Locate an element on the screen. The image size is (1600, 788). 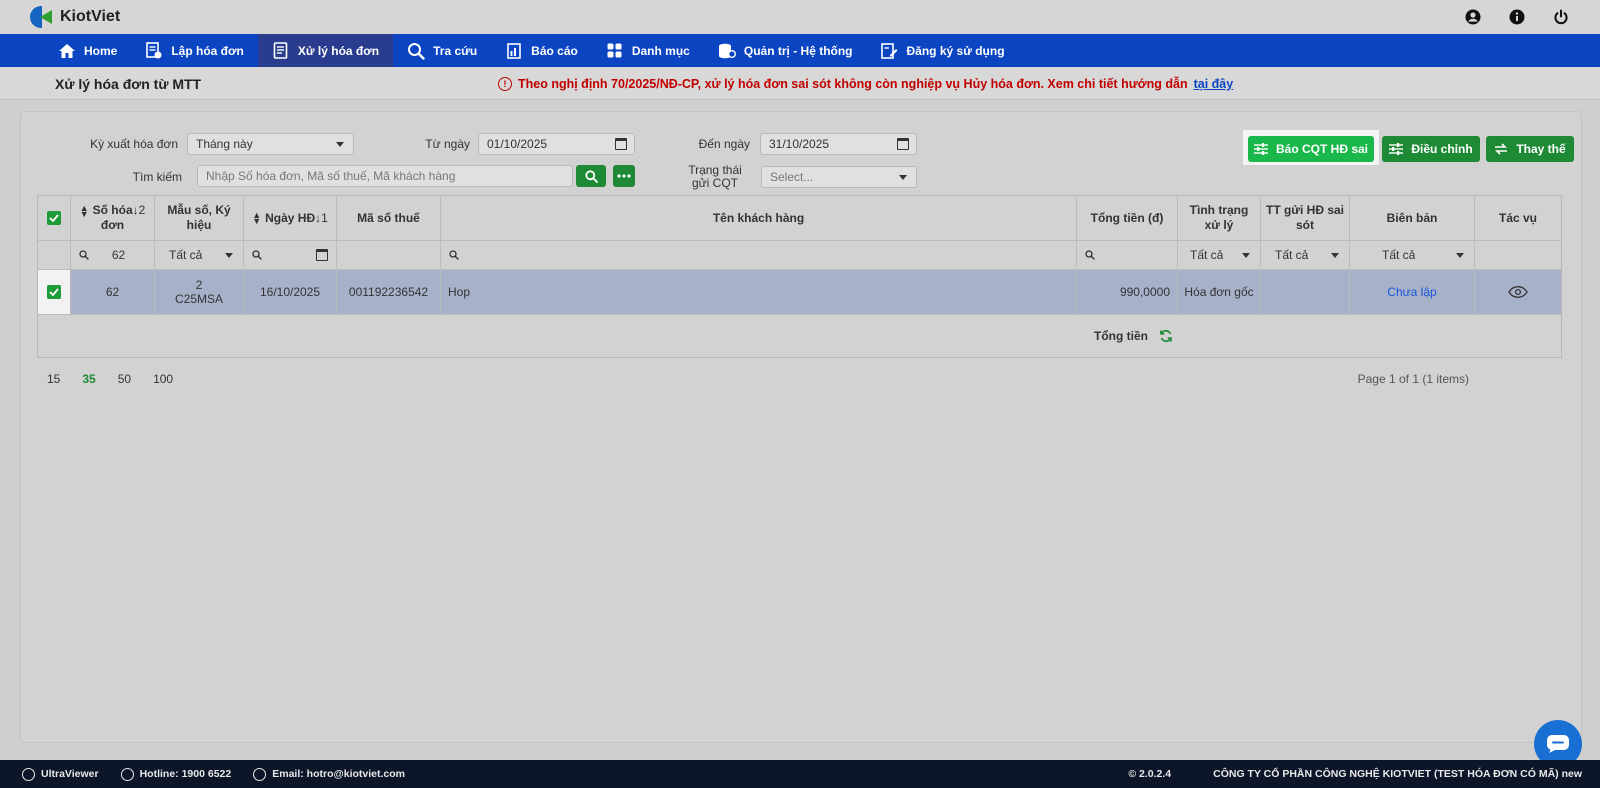
select-all-cell is located at coordinates (54, 218).